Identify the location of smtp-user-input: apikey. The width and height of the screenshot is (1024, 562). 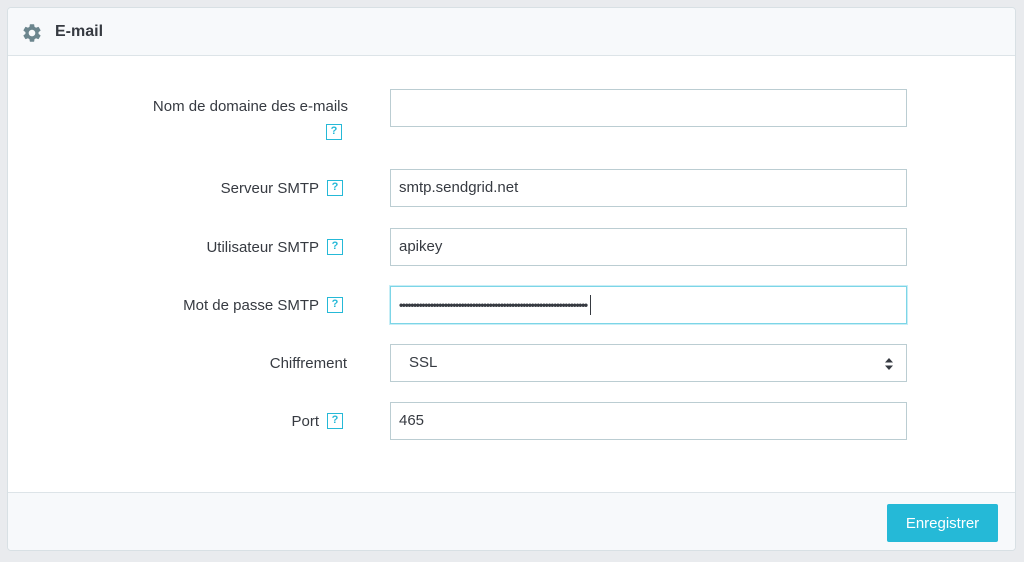
(648, 247).